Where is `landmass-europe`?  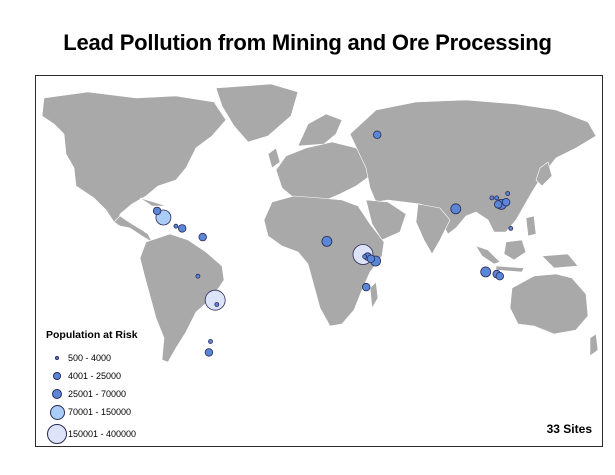
landmass-europe is located at coordinates (323, 172).